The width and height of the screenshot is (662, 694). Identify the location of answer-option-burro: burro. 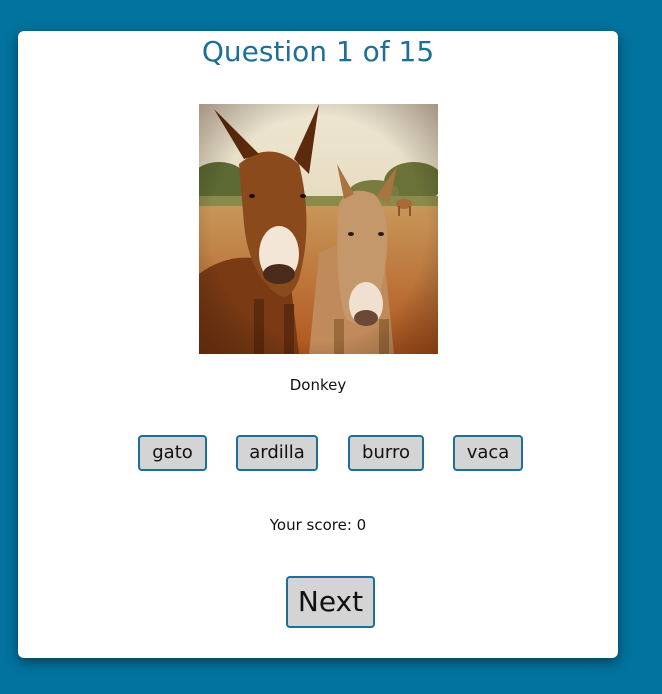
(386, 453).